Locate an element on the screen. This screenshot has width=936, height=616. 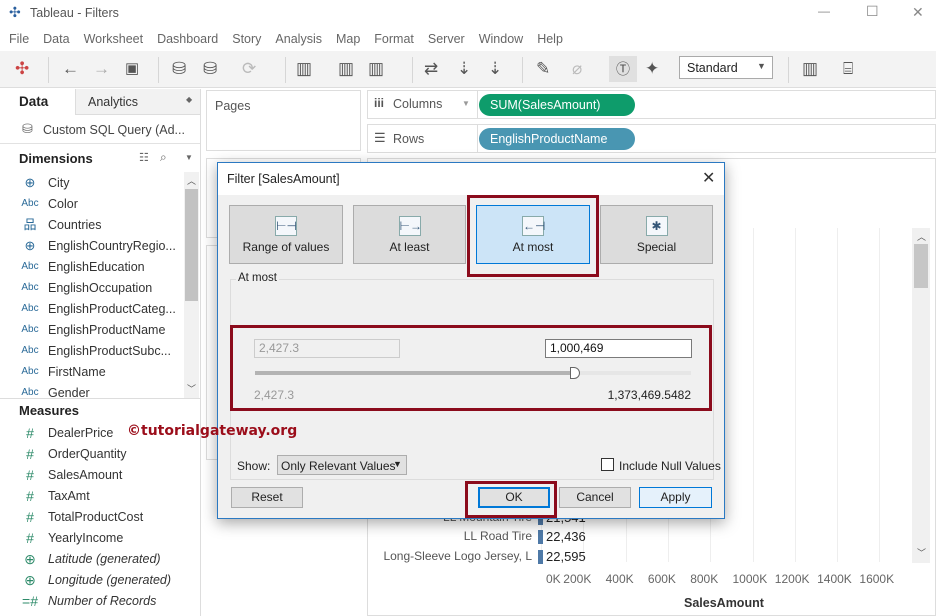
swap-icon: ⇄ is located at coordinates (431, 69).